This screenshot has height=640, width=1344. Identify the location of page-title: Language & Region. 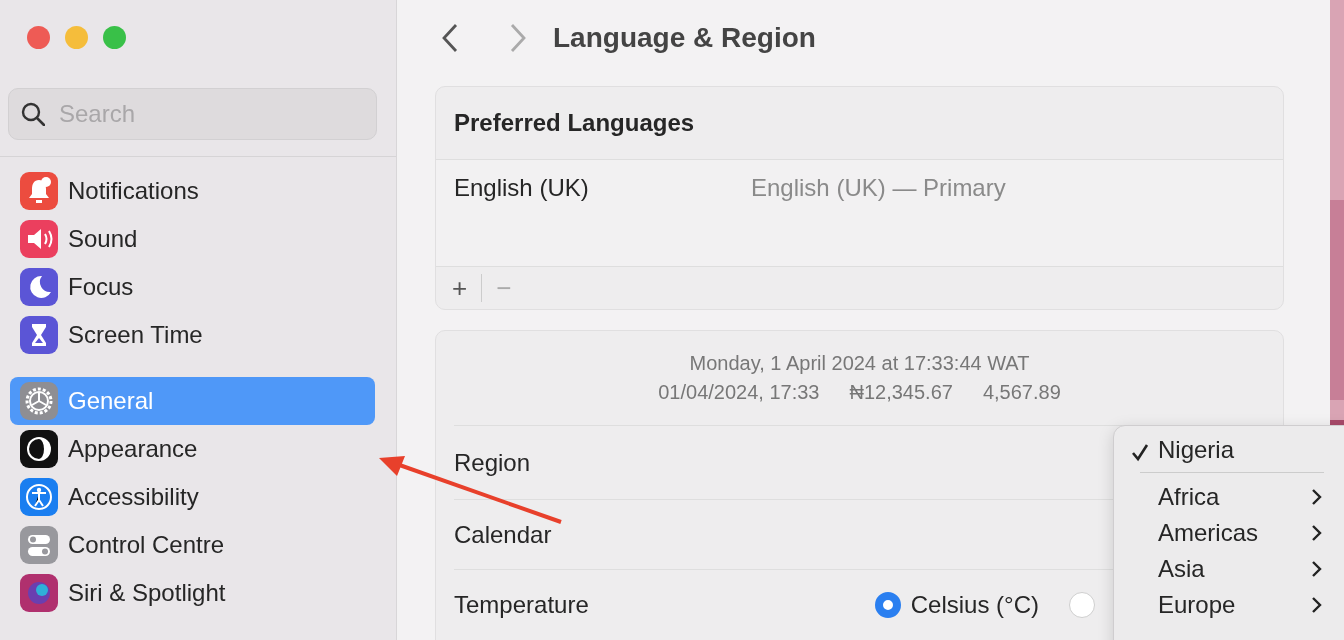
(684, 38).